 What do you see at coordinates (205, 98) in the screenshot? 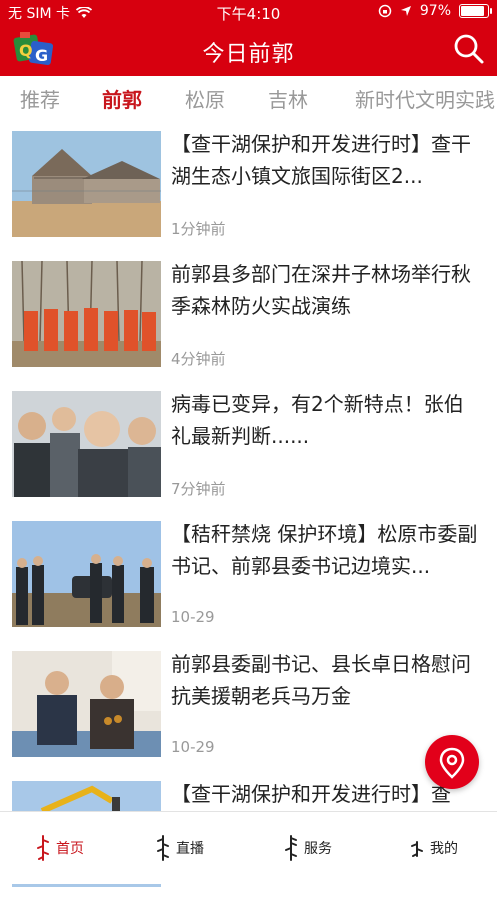
I see `tab-songyuan: 松原` at bounding box center [205, 98].